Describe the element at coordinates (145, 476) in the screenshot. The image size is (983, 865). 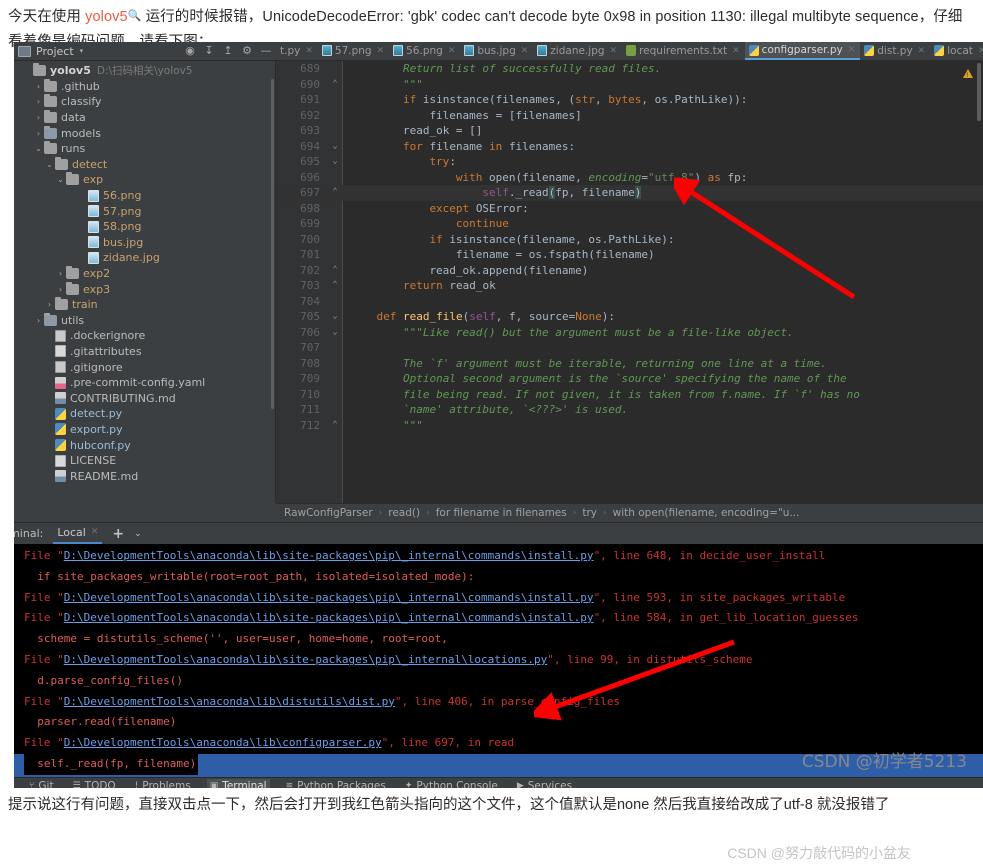
I see `tree-item-readme-md: README.md` at that location.